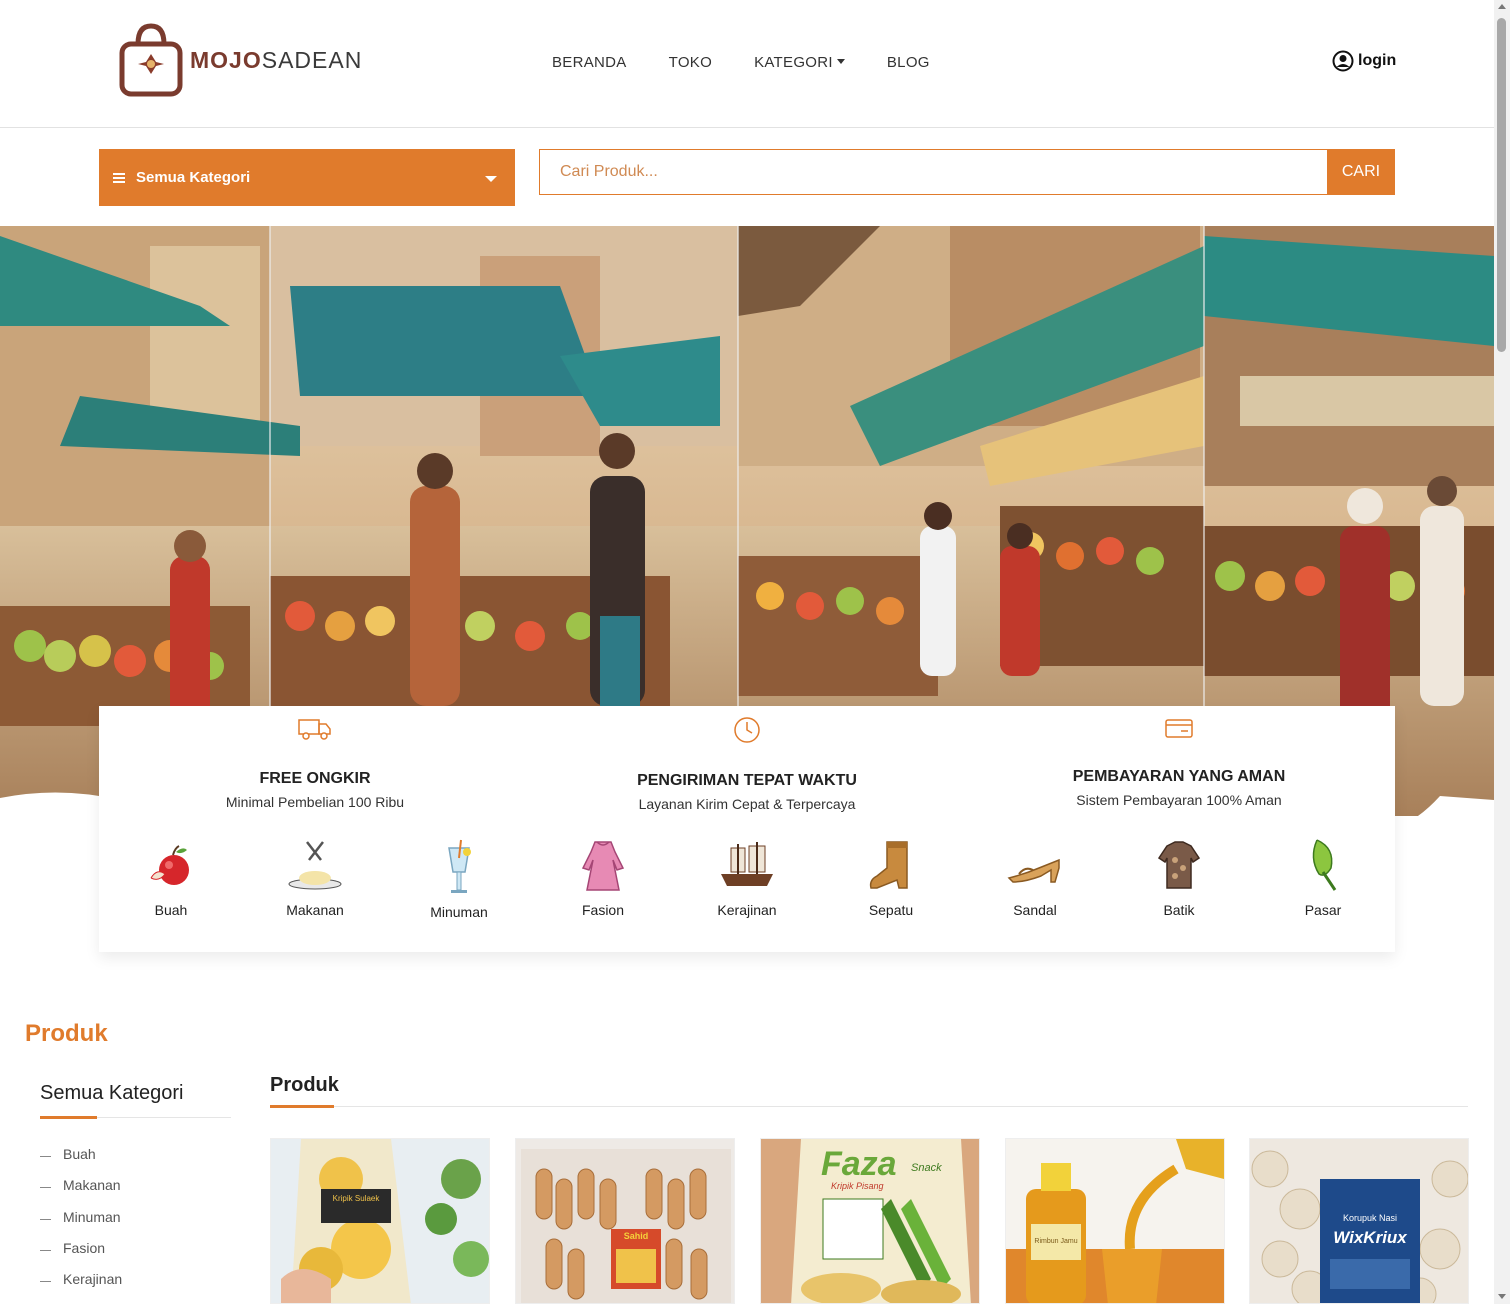 This screenshot has width=1510, height=1304. What do you see at coordinates (603, 878) in the screenshot?
I see `category-fasion: Fasion` at bounding box center [603, 878].